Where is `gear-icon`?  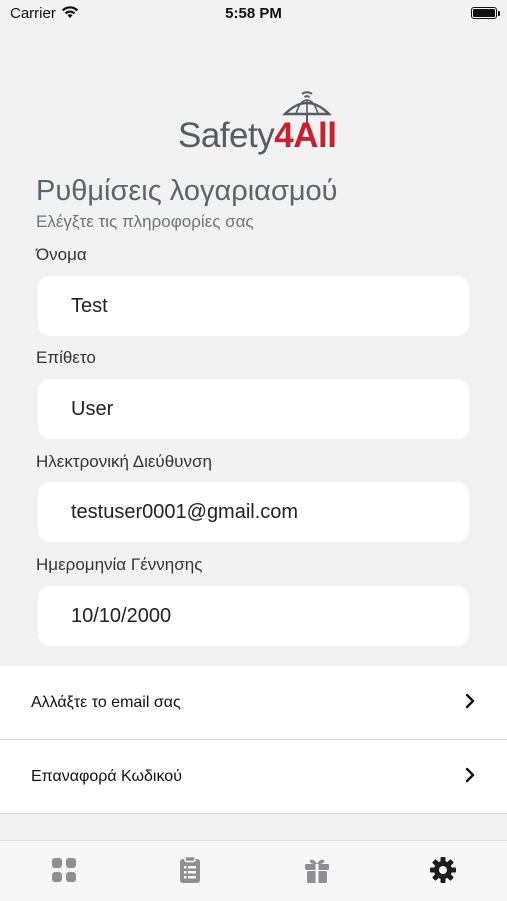 gear-icon is located at coordinates (443, 870).